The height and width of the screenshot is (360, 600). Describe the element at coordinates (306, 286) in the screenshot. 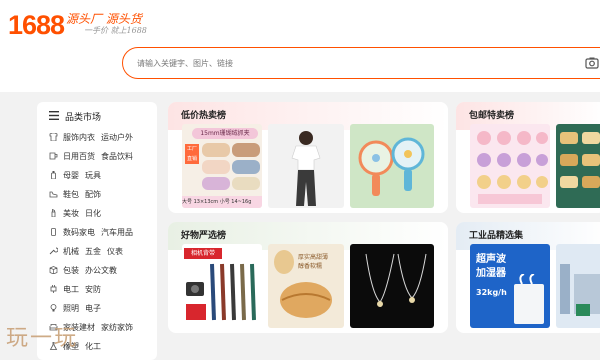

I see `product-thumb-bread: 厚实高甜薄 醇香软糯` at that location.